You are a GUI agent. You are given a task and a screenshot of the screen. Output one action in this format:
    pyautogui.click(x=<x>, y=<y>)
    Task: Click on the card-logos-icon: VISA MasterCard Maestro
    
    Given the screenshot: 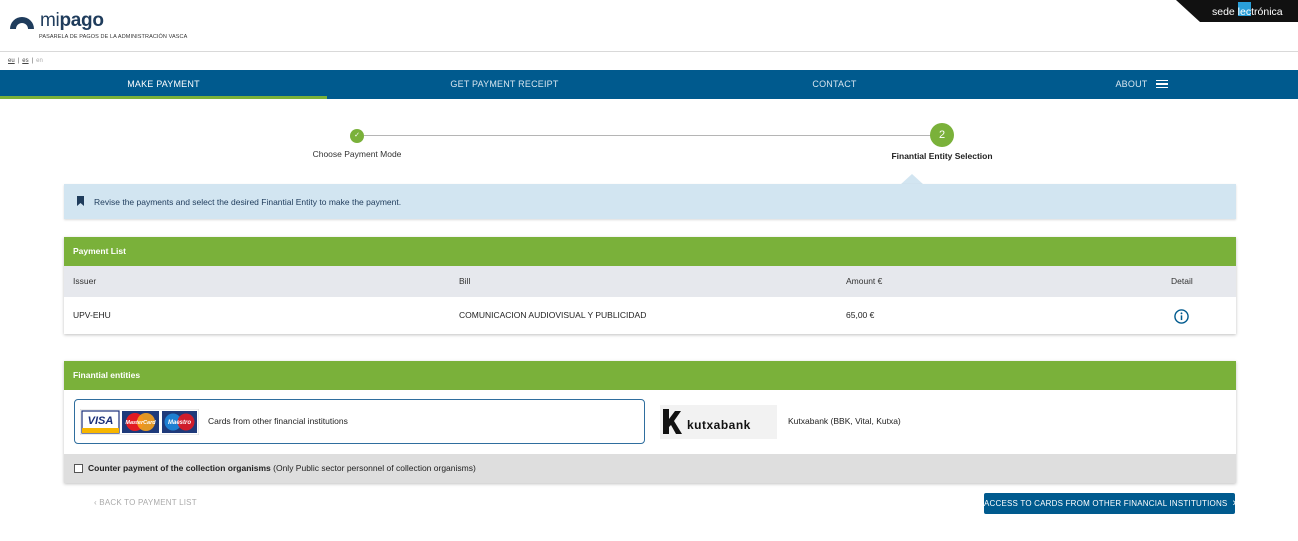 What is the action you would take?
    pyautogui.click(x=139, y=422)
    